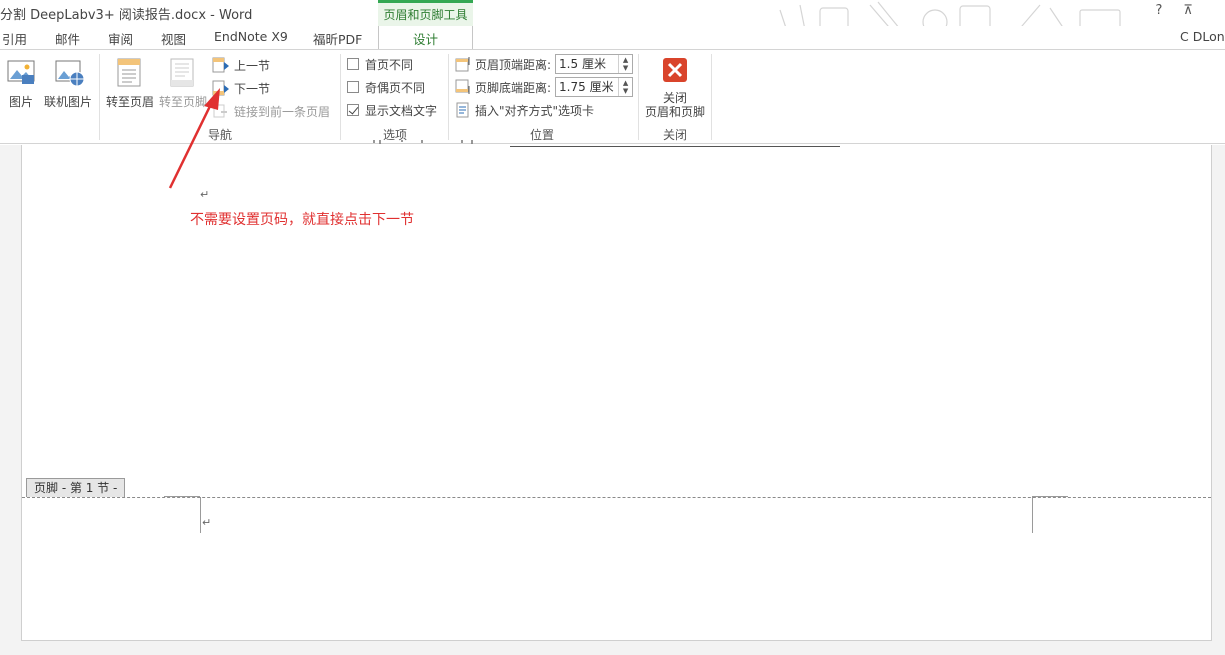 The image size is (1225, 655). What do you see at coordinates (513, 64) in the screenshot?
I see `header-from-top-label: 页眉顶端距离:` at bounding box center [513, 64].